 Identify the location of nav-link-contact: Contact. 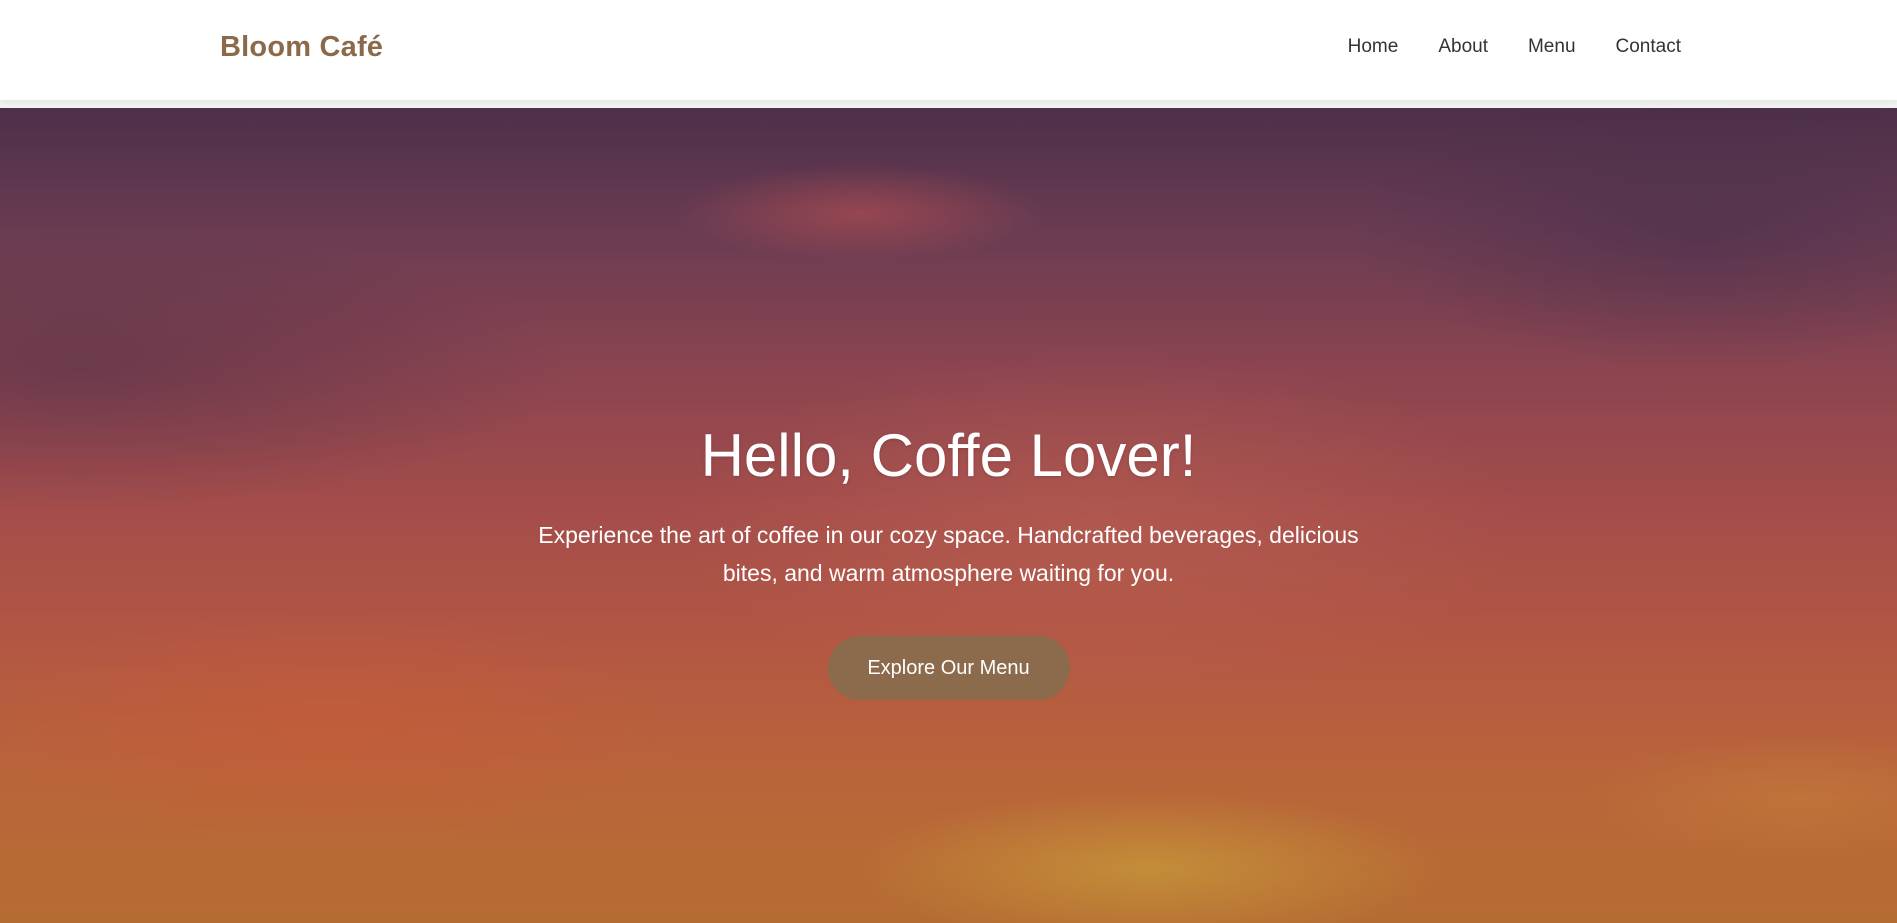
(1648, 47).